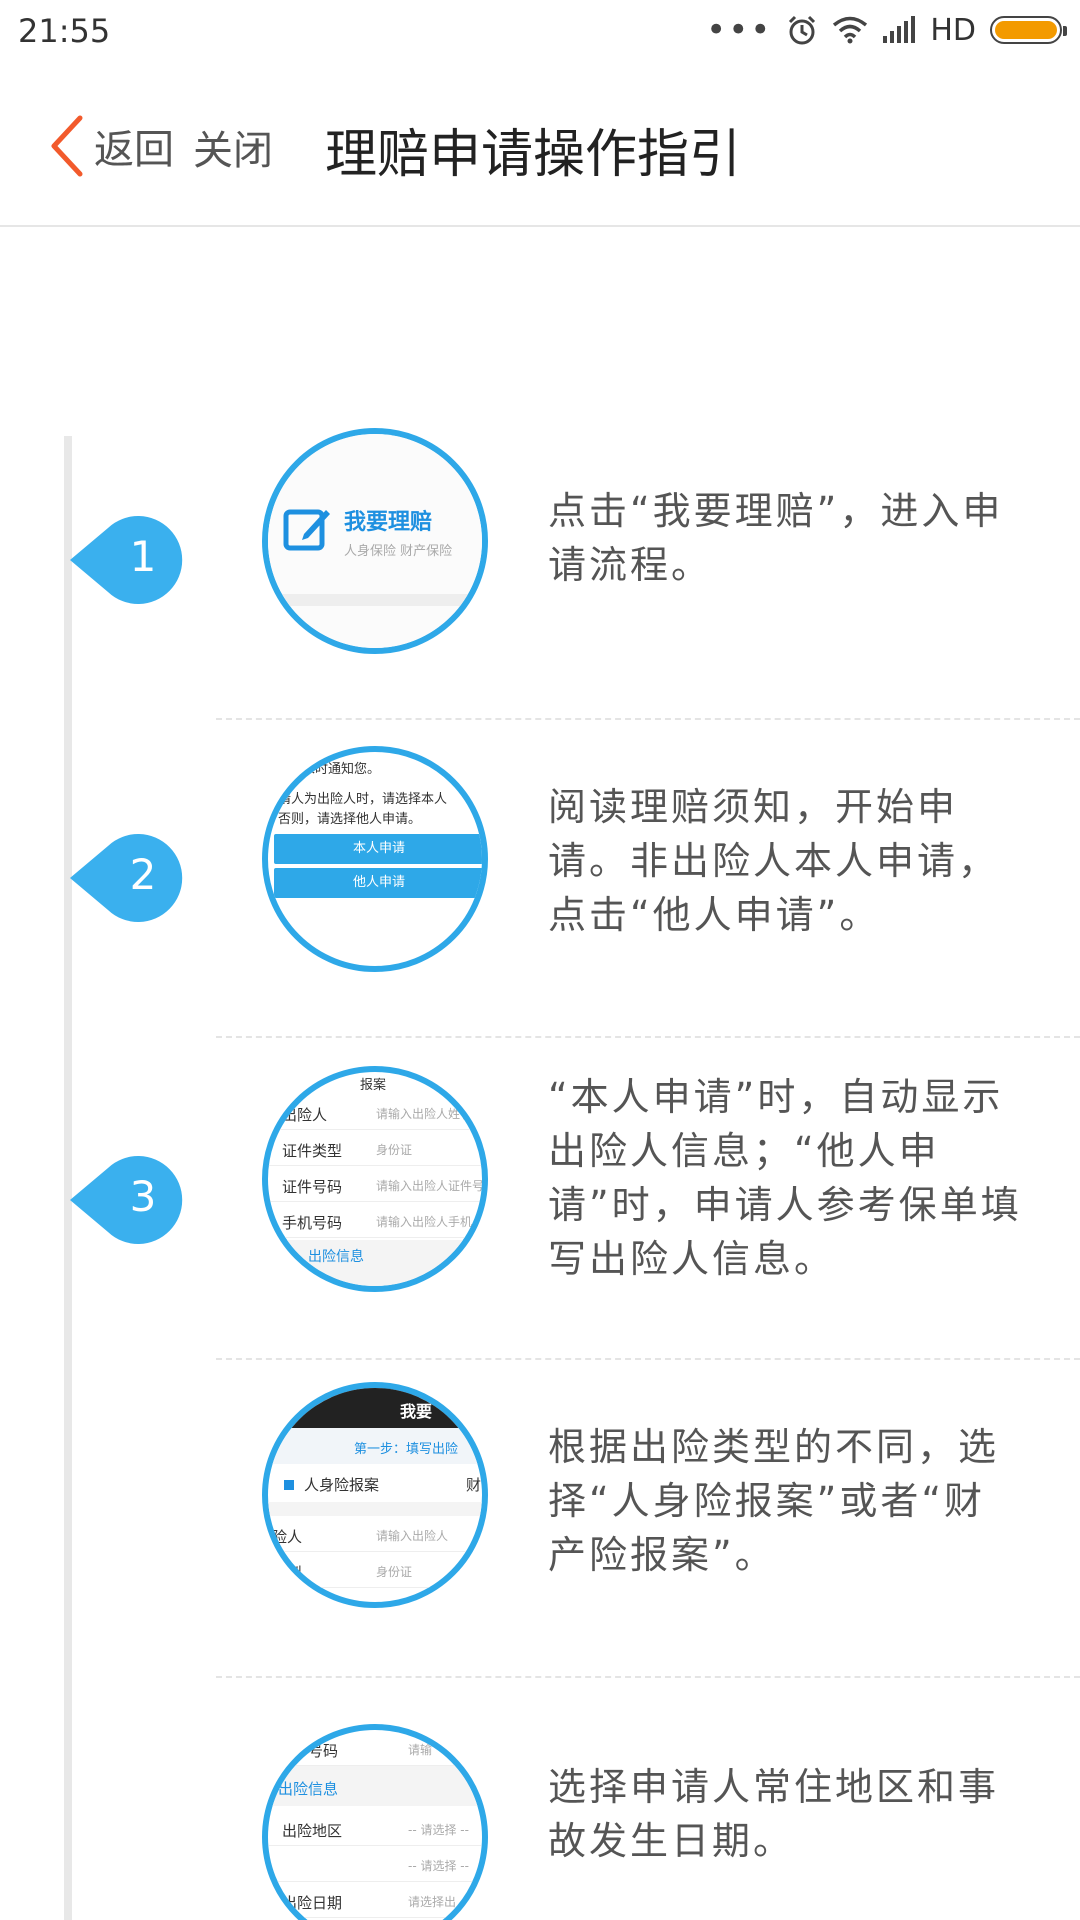 The width and height of the screenshot is (1080, 1920). Describe the element at coordinates (128, 560) in the screenshot. I see `step-badge-1: 1` at that location.